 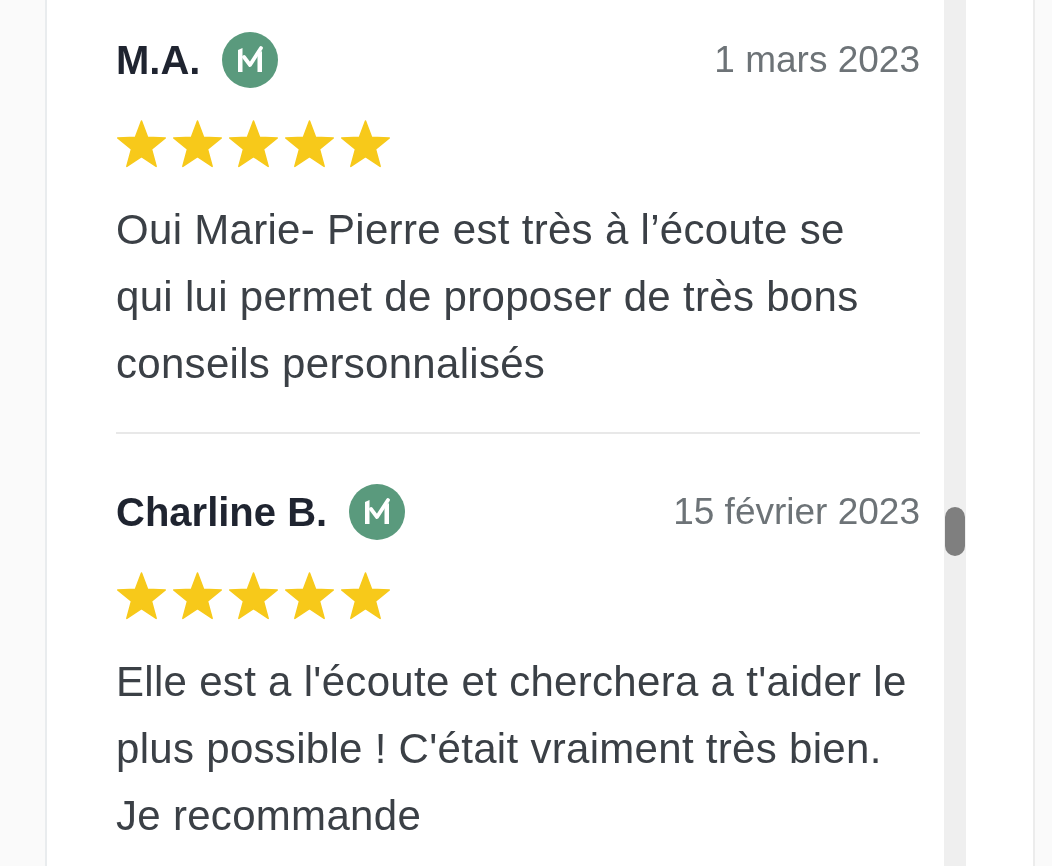 I want to click on reviewer-name: M.A., so click(x=158, y=60).